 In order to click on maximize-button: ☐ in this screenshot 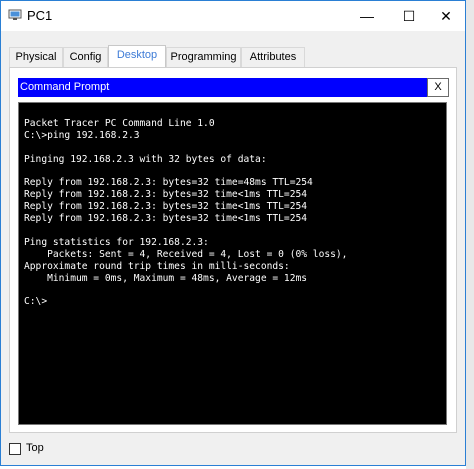, I will do `click(409, 16)`.